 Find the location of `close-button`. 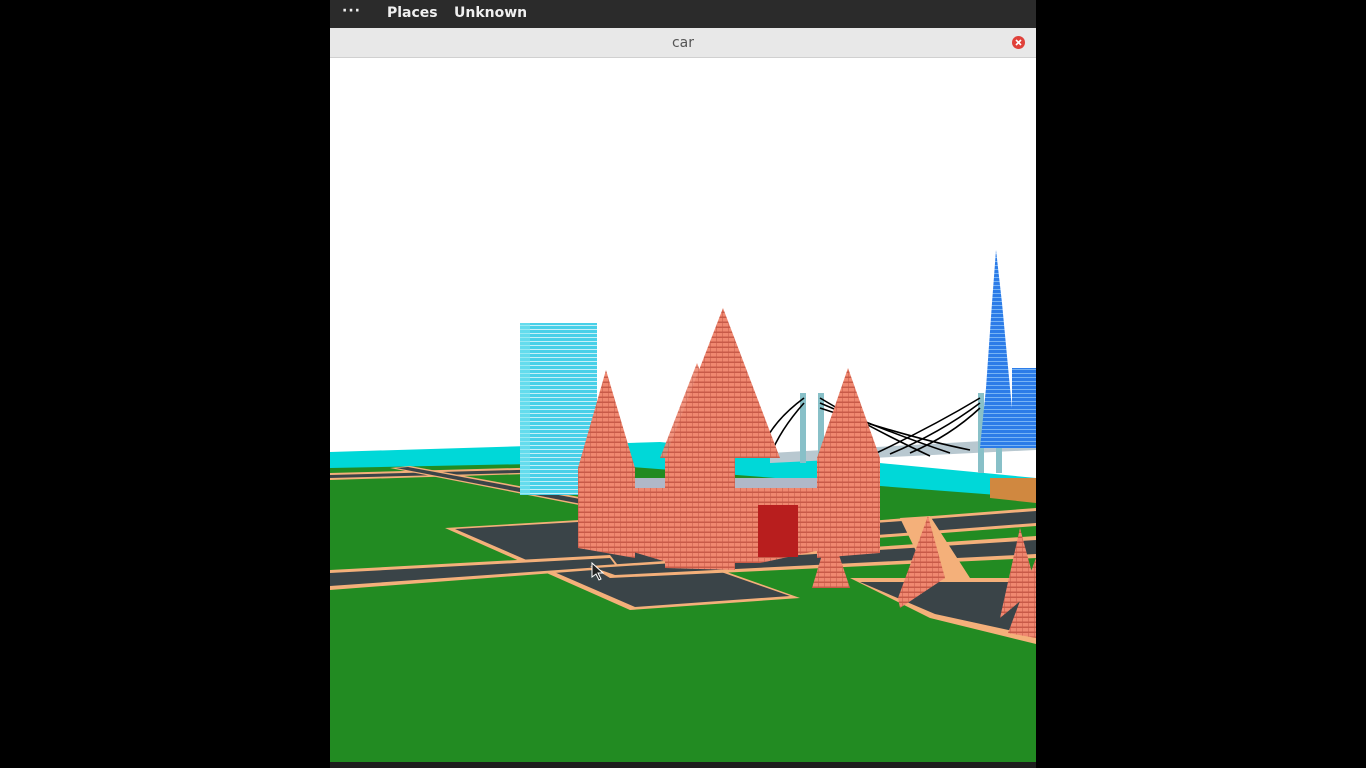

close-button is located at coordinates (1018, 42).